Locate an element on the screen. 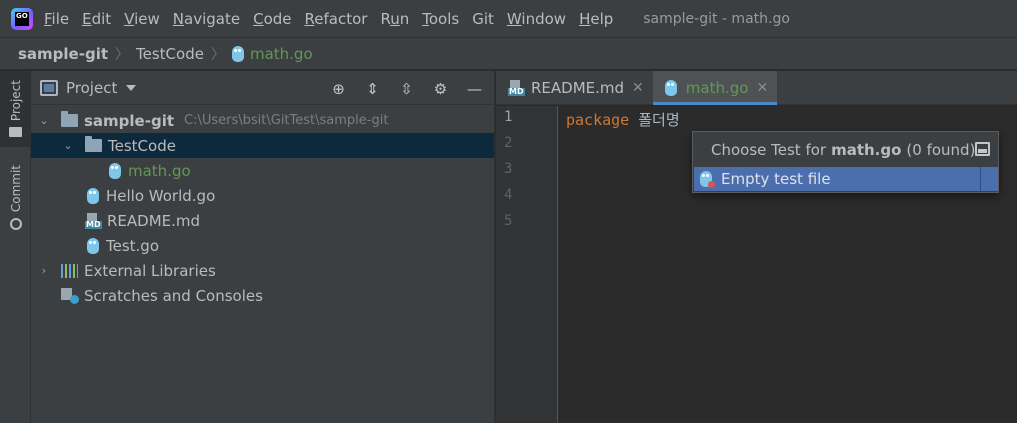 The width and height of the screenshot is (1017, 423). line-number: 4 is located at coordinates (508, 195).